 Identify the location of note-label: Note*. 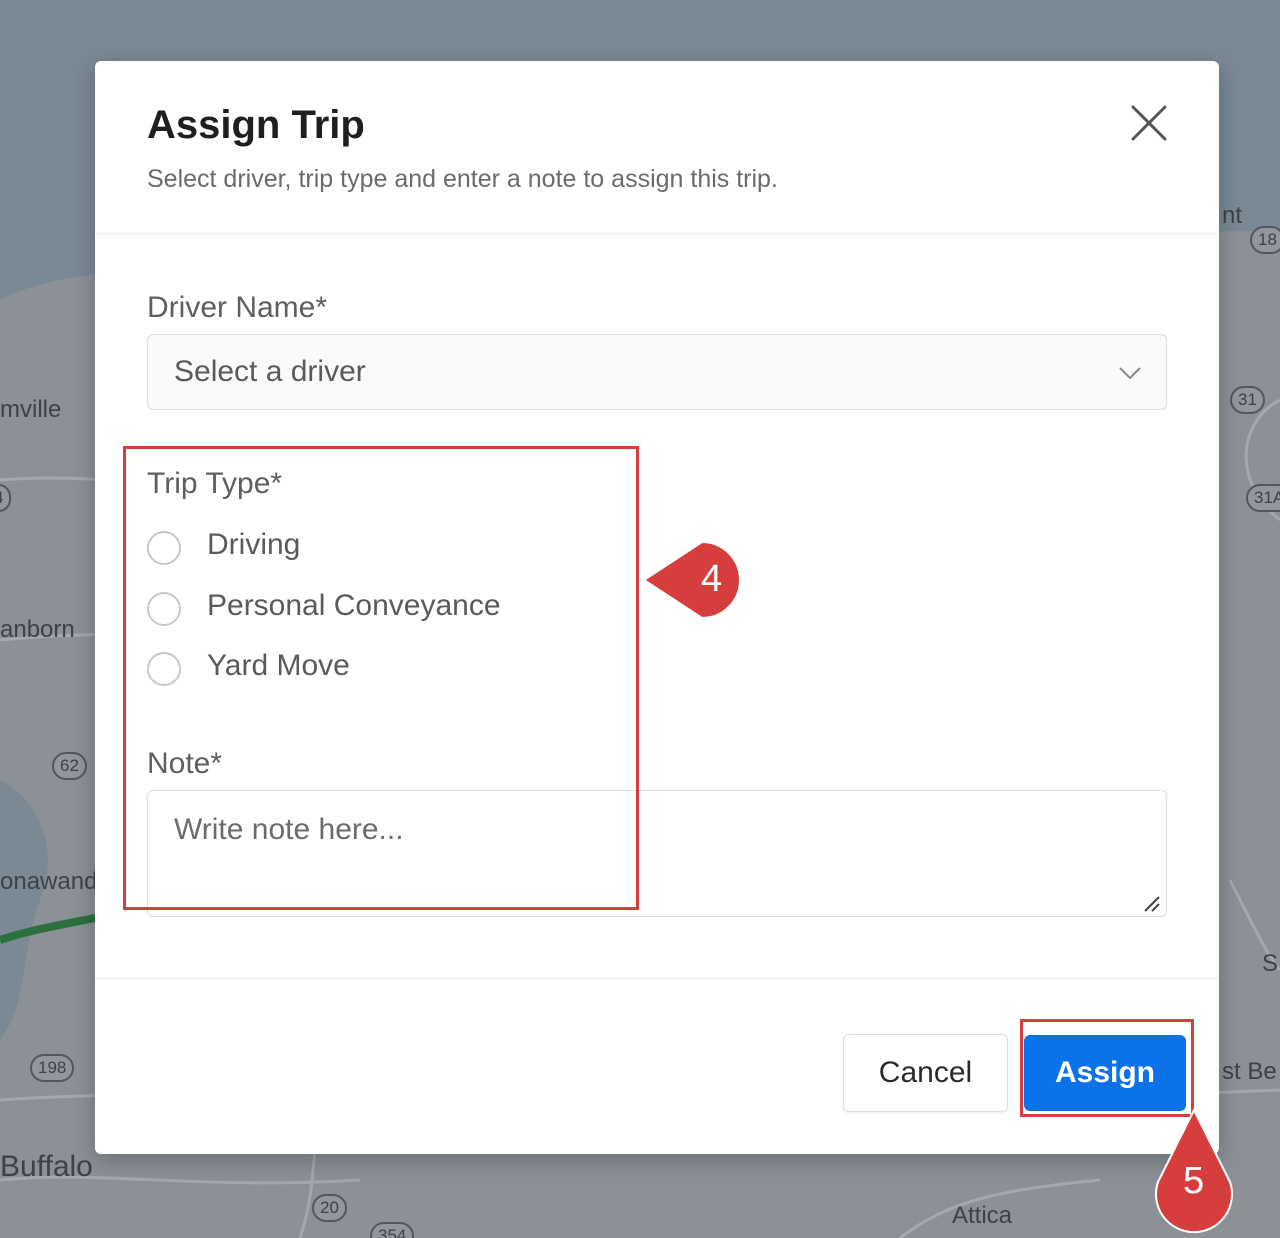
(185, 763).